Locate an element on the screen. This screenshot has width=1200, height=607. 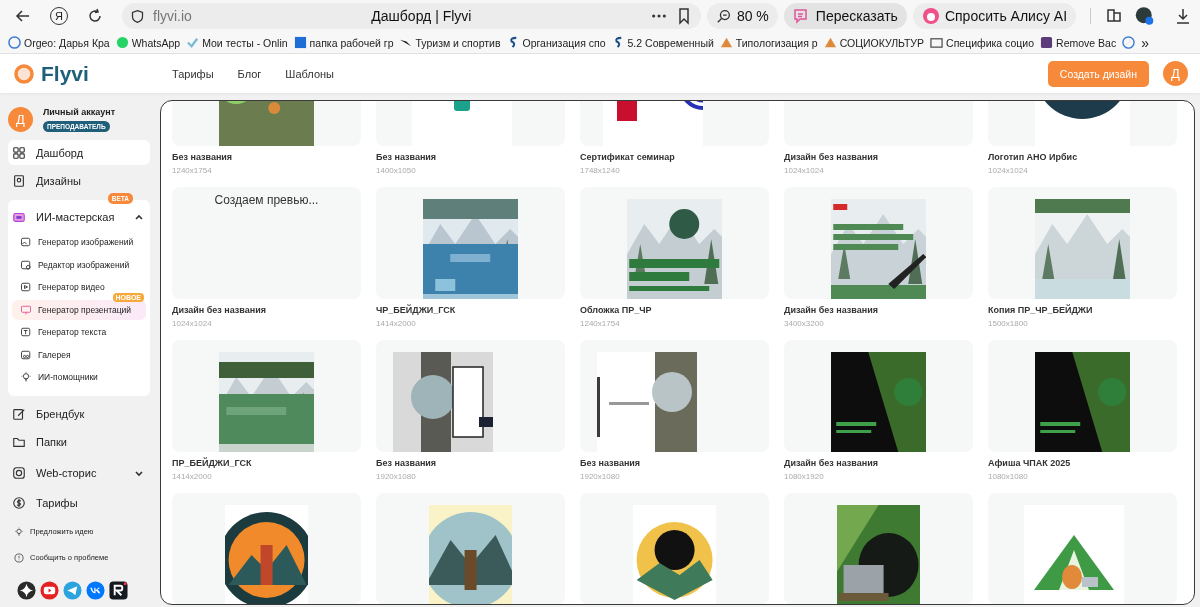
bookmark: WhatsApp is located at coordinates (148, 42).